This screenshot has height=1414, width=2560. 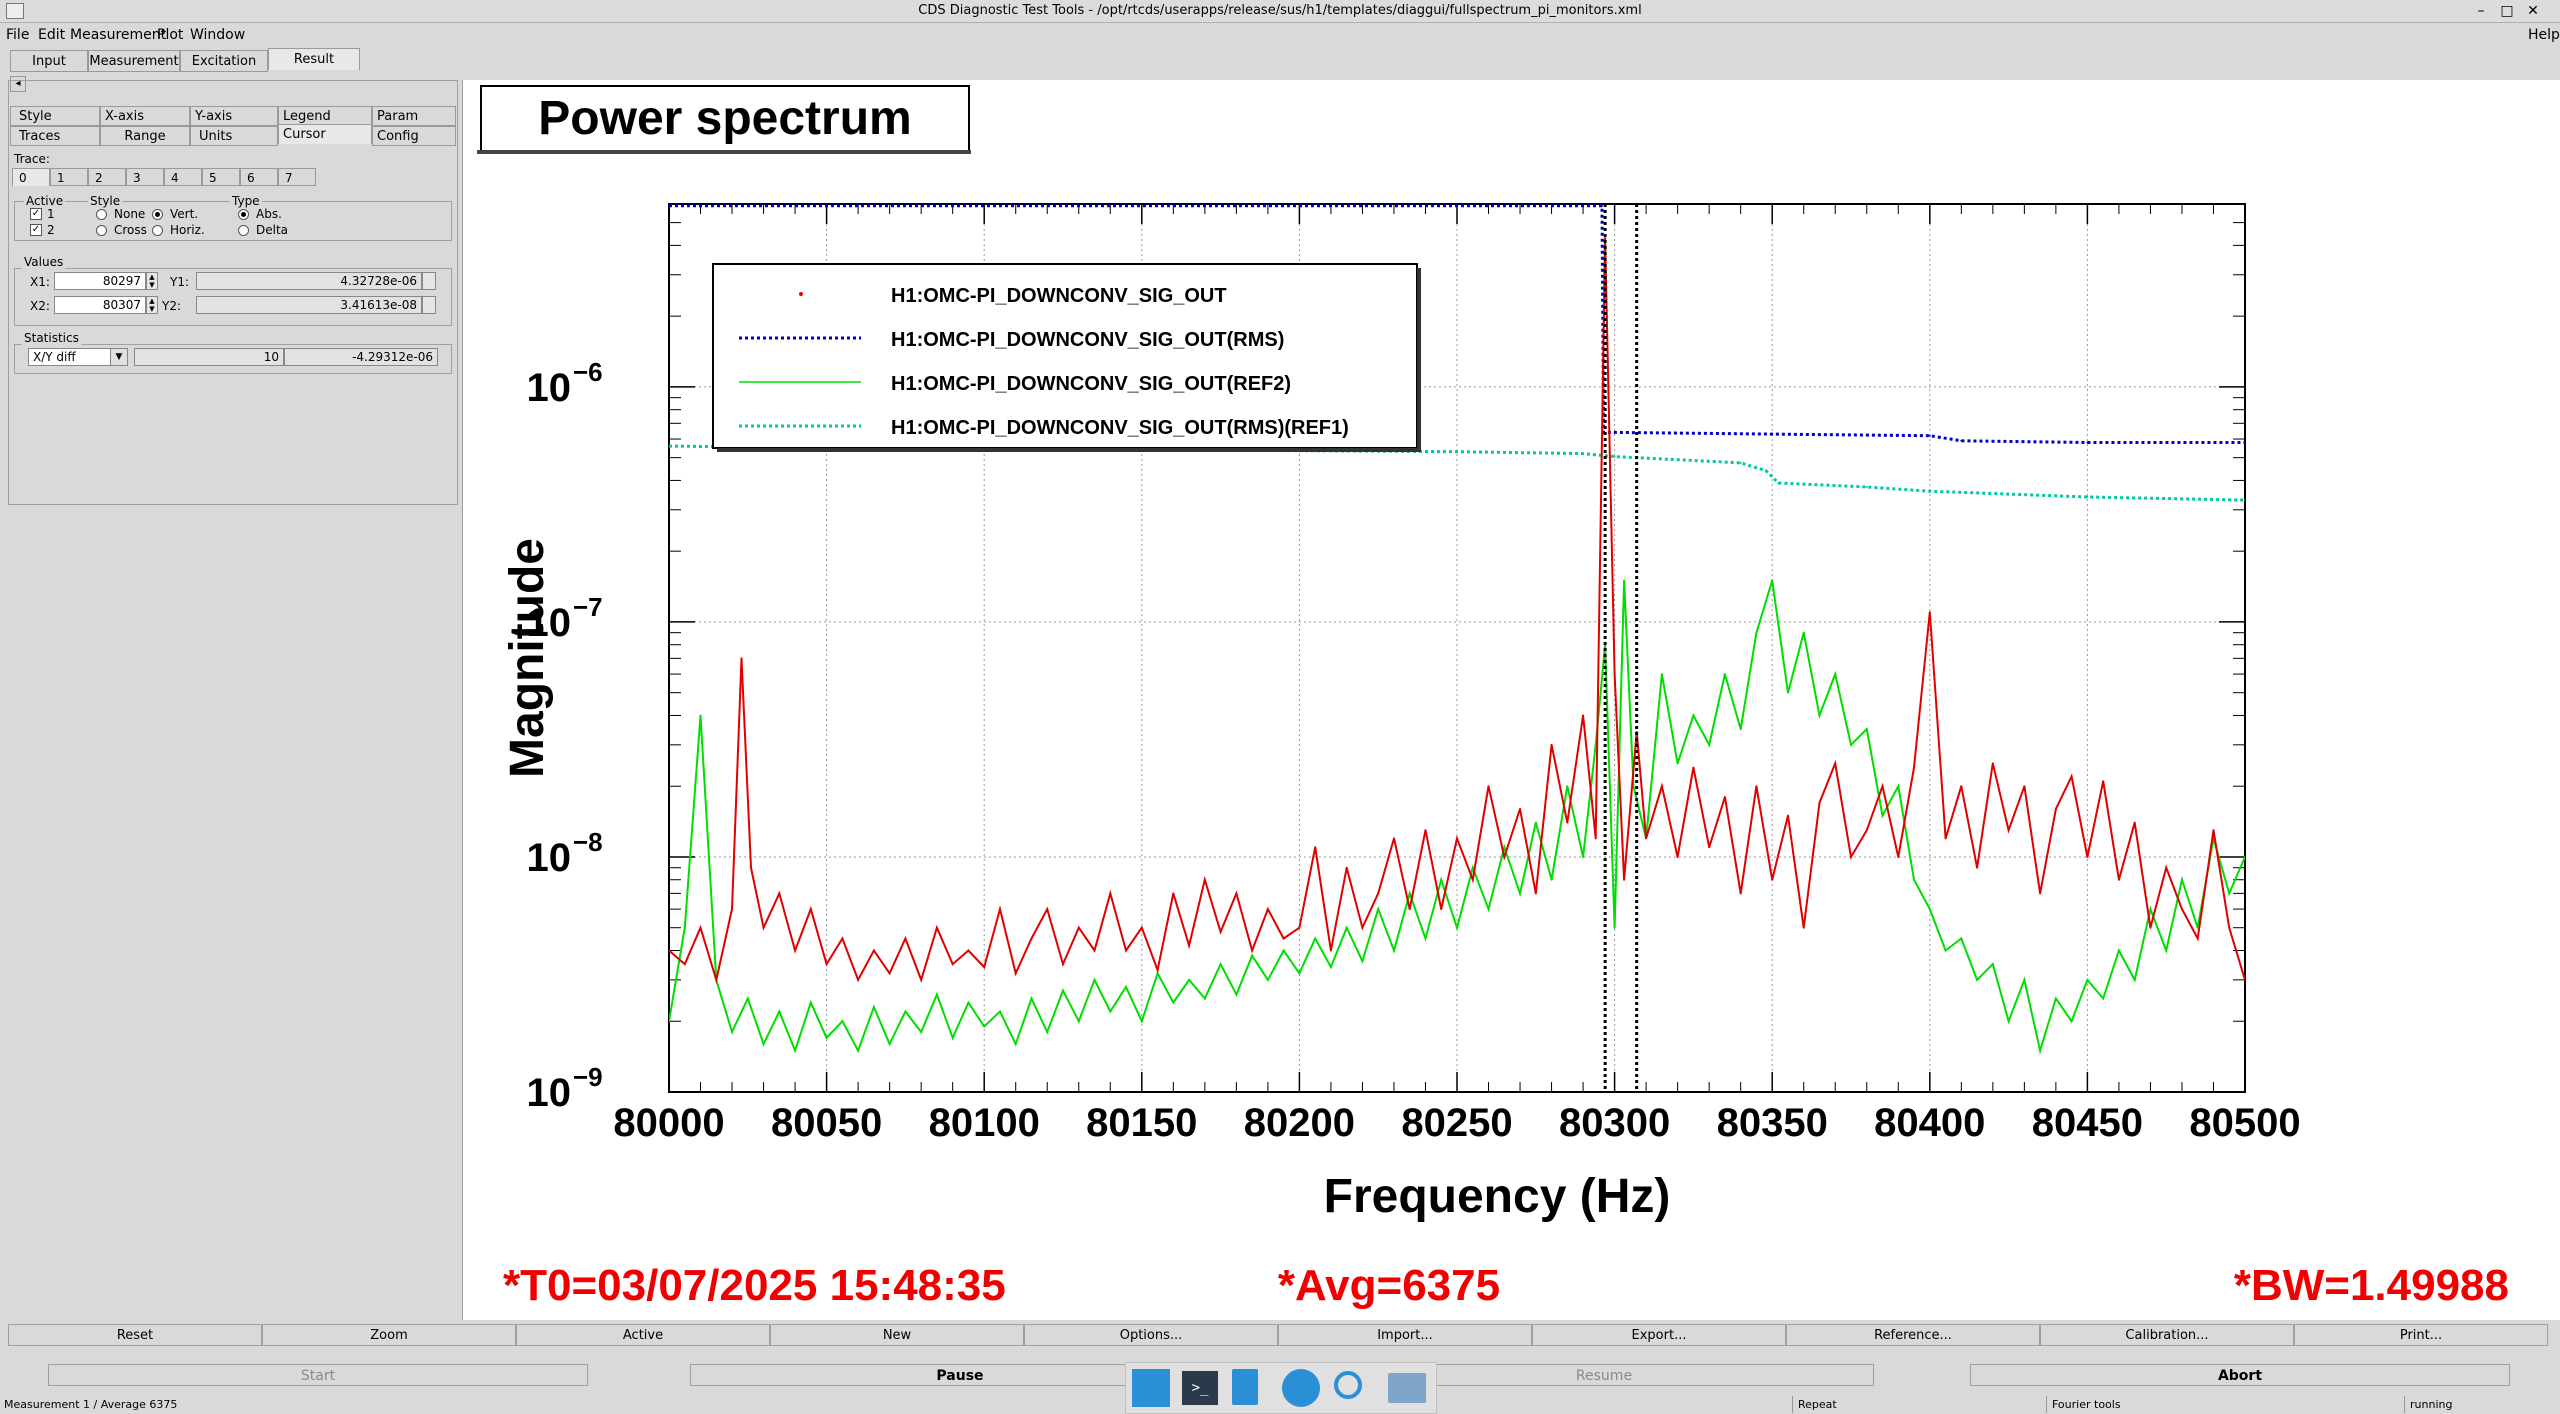 I want to click on abort-button: Abort, so click(x=2240, y=1375).